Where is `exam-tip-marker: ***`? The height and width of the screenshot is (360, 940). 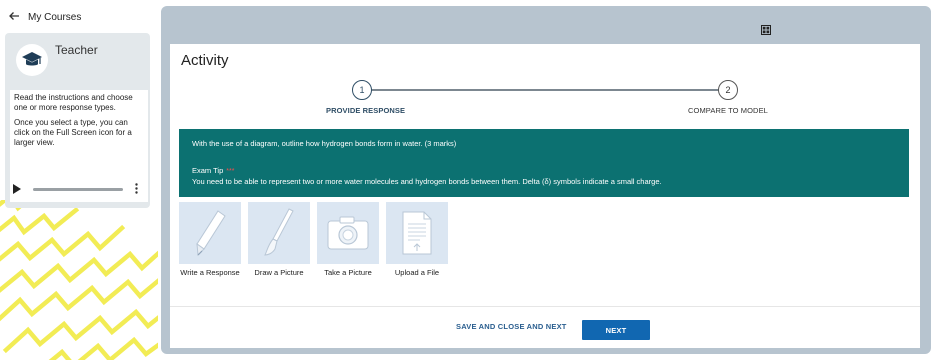 exam-tip-marker: *** is located at coordinates (230, 171).